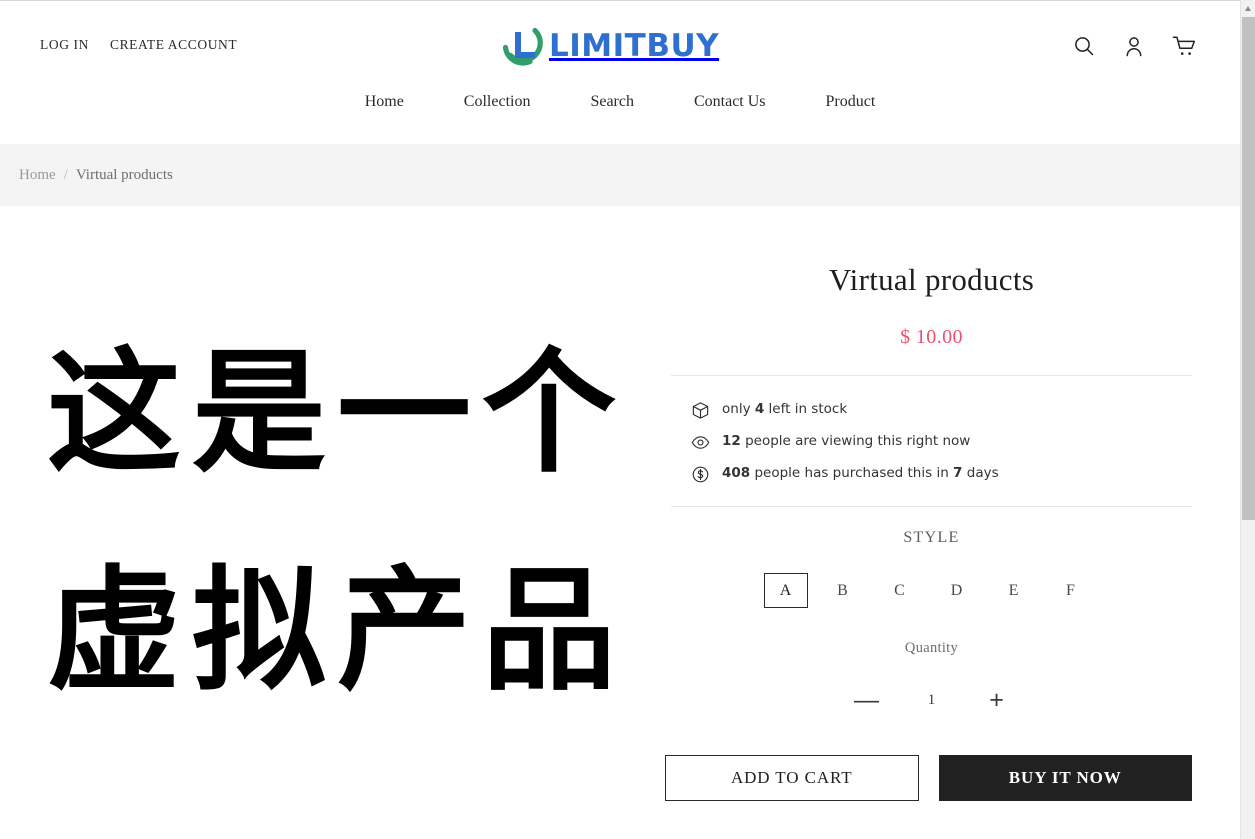  I want to click on eye-icon, so click(700, 442).